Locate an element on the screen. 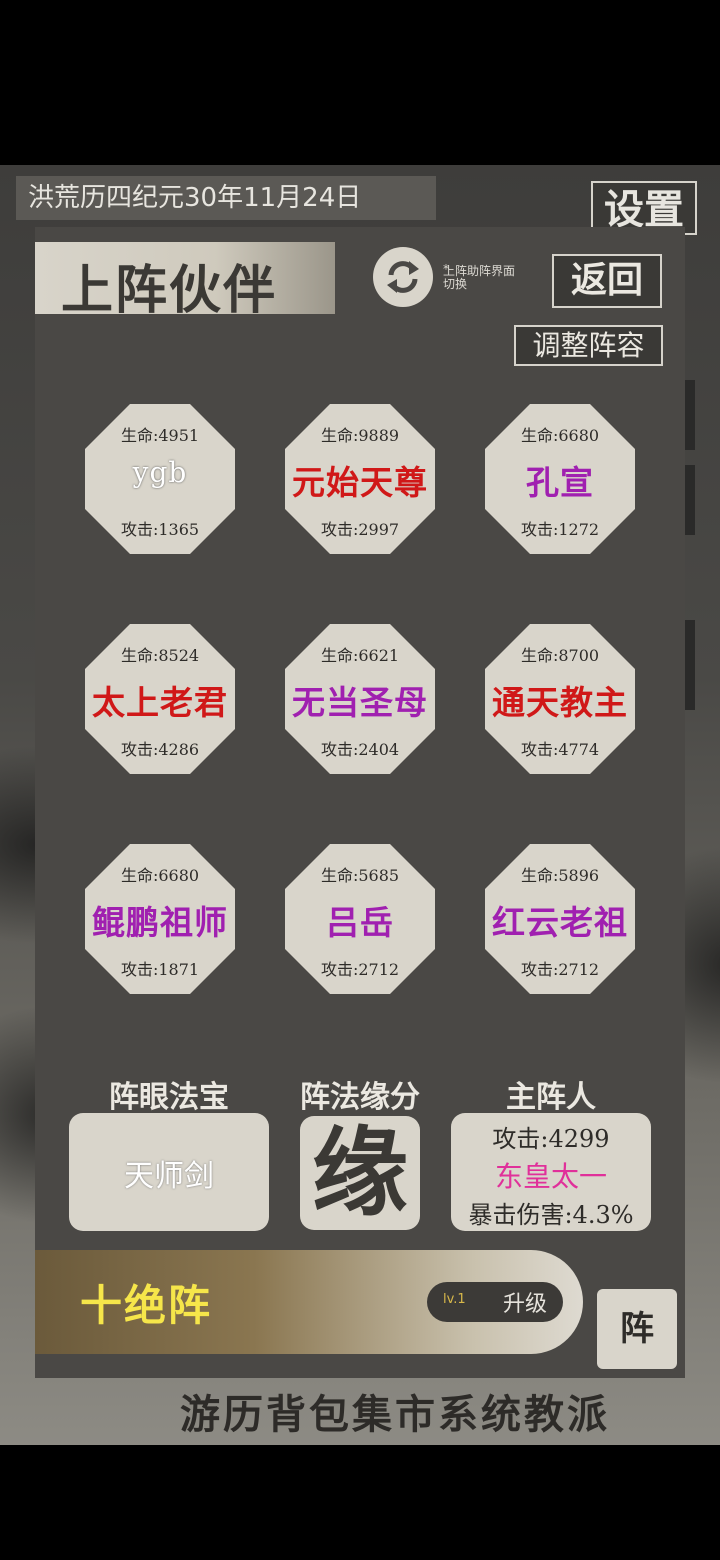 This screenshot has width=720, height=1560. formation-fate-button: 缘 is located at coordinates (360, 1173).